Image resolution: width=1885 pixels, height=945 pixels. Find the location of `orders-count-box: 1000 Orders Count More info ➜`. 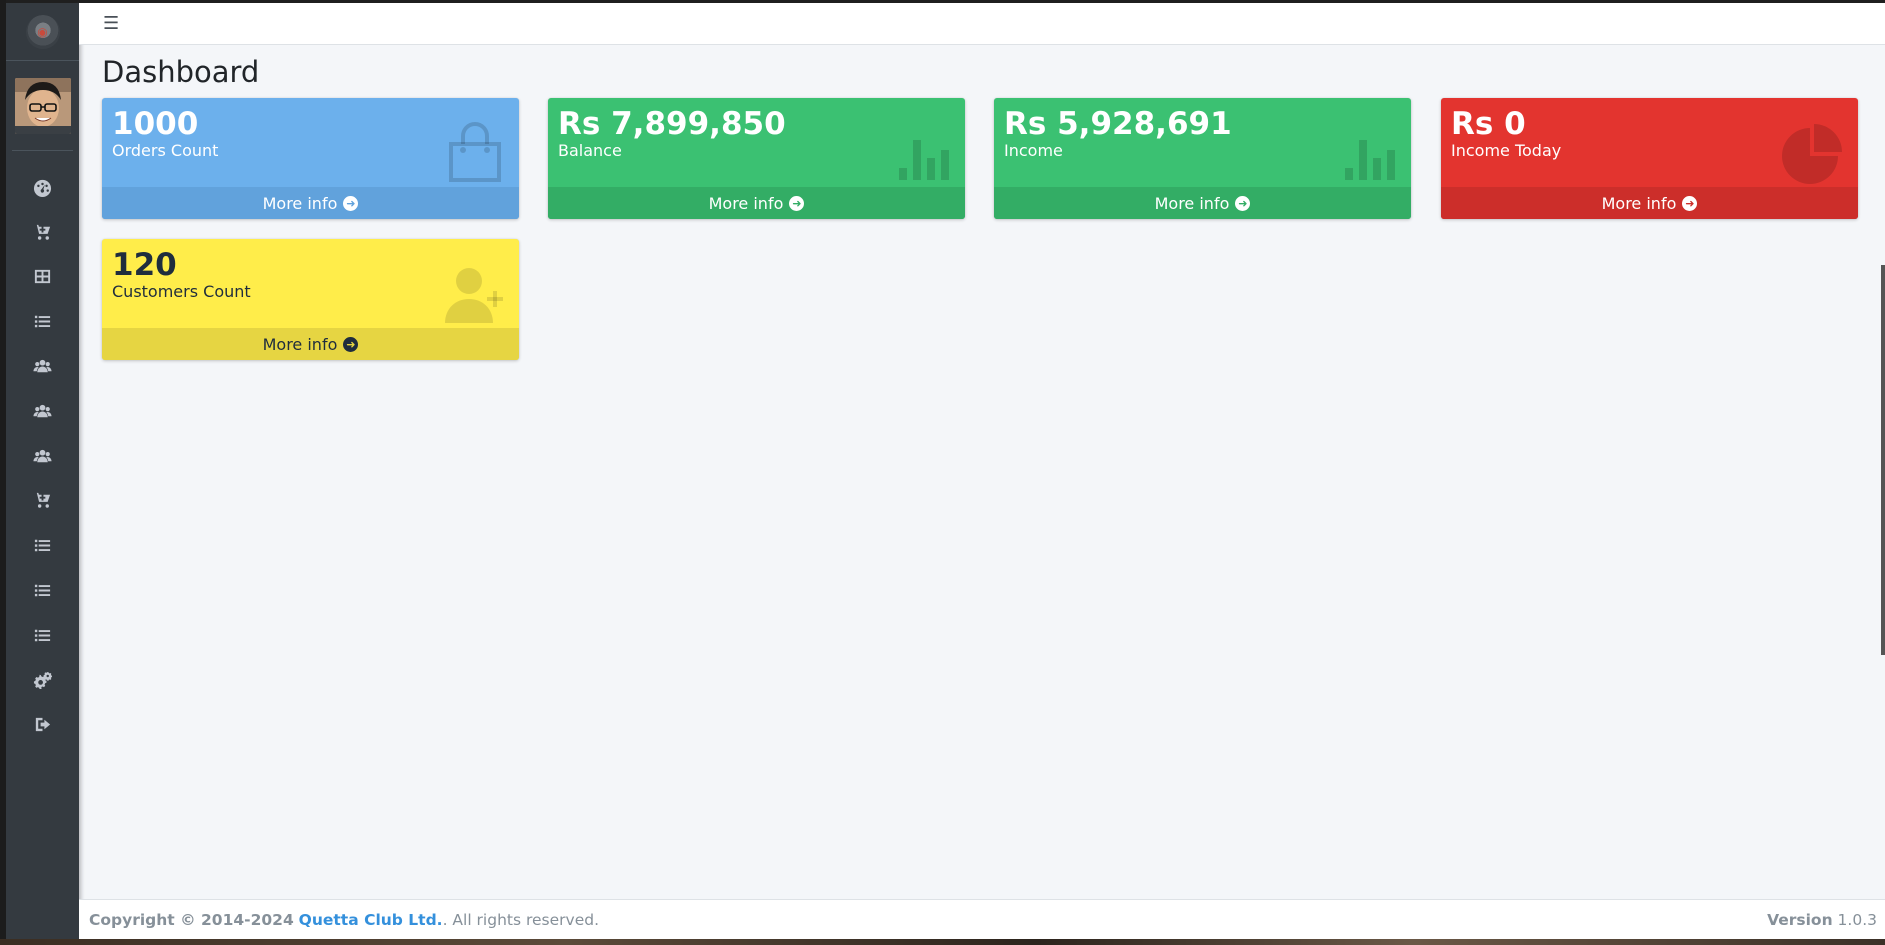

orders-count-box: 1000 Orders Count More info ➜ is located at coordinates (310, 158).